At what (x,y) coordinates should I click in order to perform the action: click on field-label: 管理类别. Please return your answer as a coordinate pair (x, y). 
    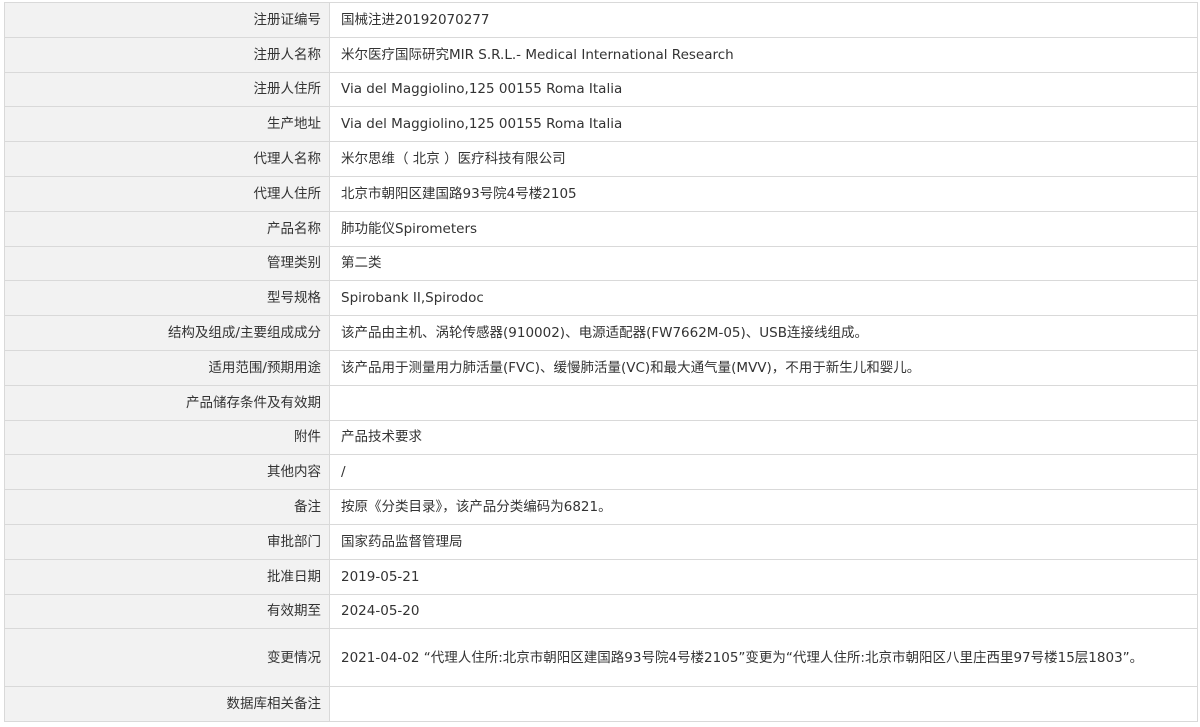
    Looking at the image, I should click on (167, 263).